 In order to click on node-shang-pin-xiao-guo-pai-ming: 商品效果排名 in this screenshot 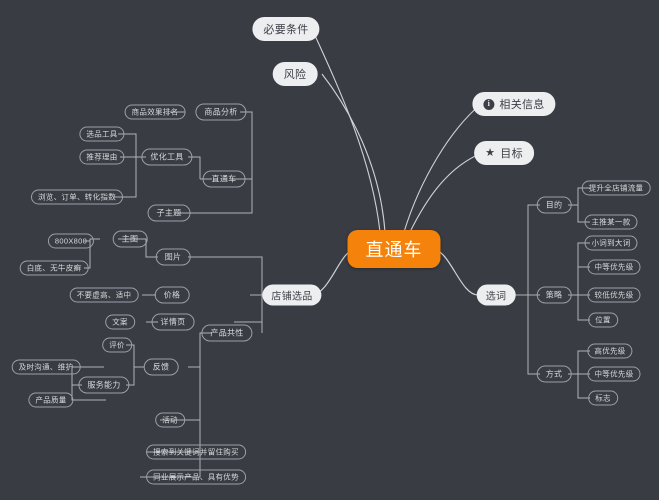, I will do `click(155, 112)`.